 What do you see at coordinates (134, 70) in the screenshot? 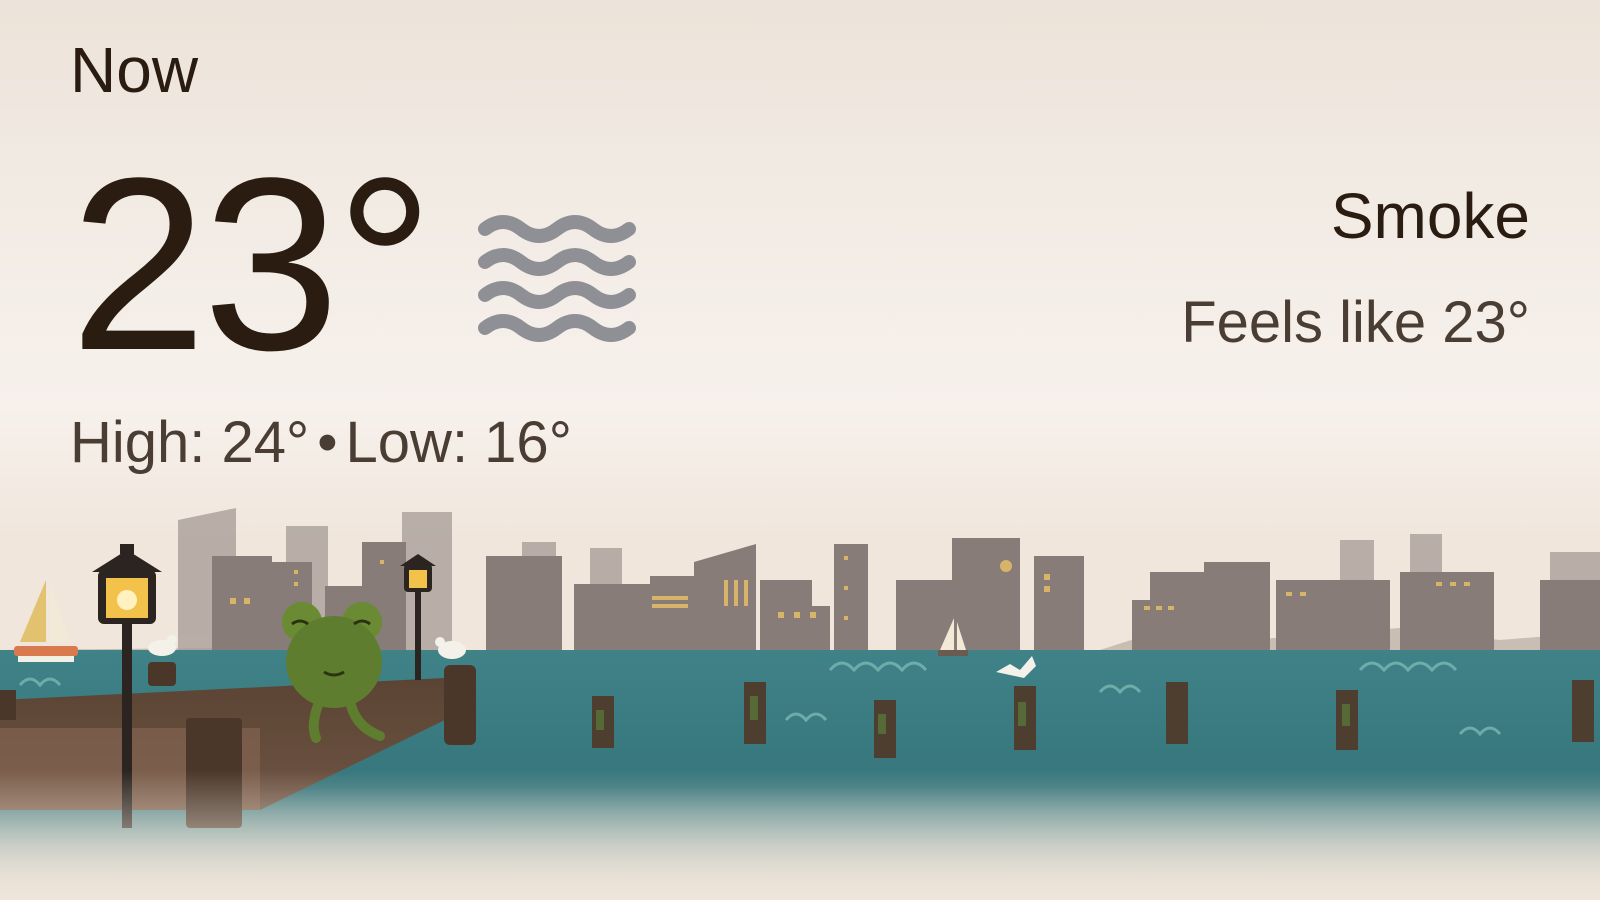
I see `now-label: Now` at bounding box center [134, 70].